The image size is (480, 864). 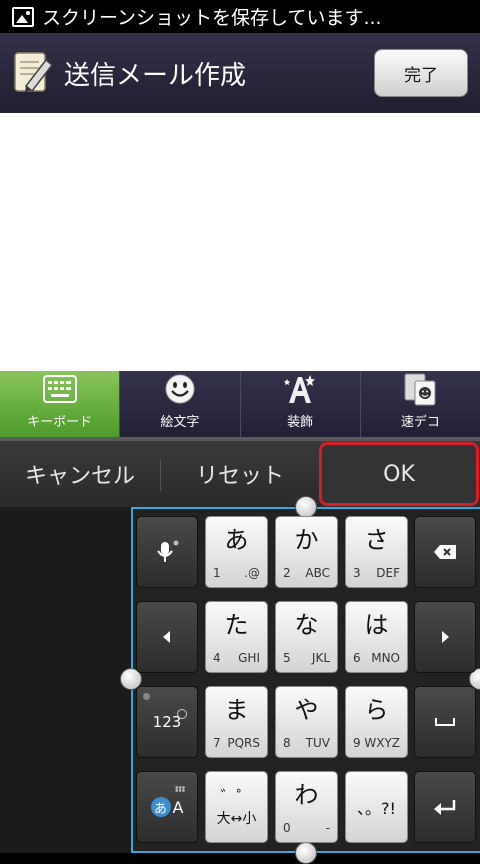 What do you see at coordinates (317, 743) in the screenshot?
I see `key-sub: TUV` at bounding box center [317, 743].